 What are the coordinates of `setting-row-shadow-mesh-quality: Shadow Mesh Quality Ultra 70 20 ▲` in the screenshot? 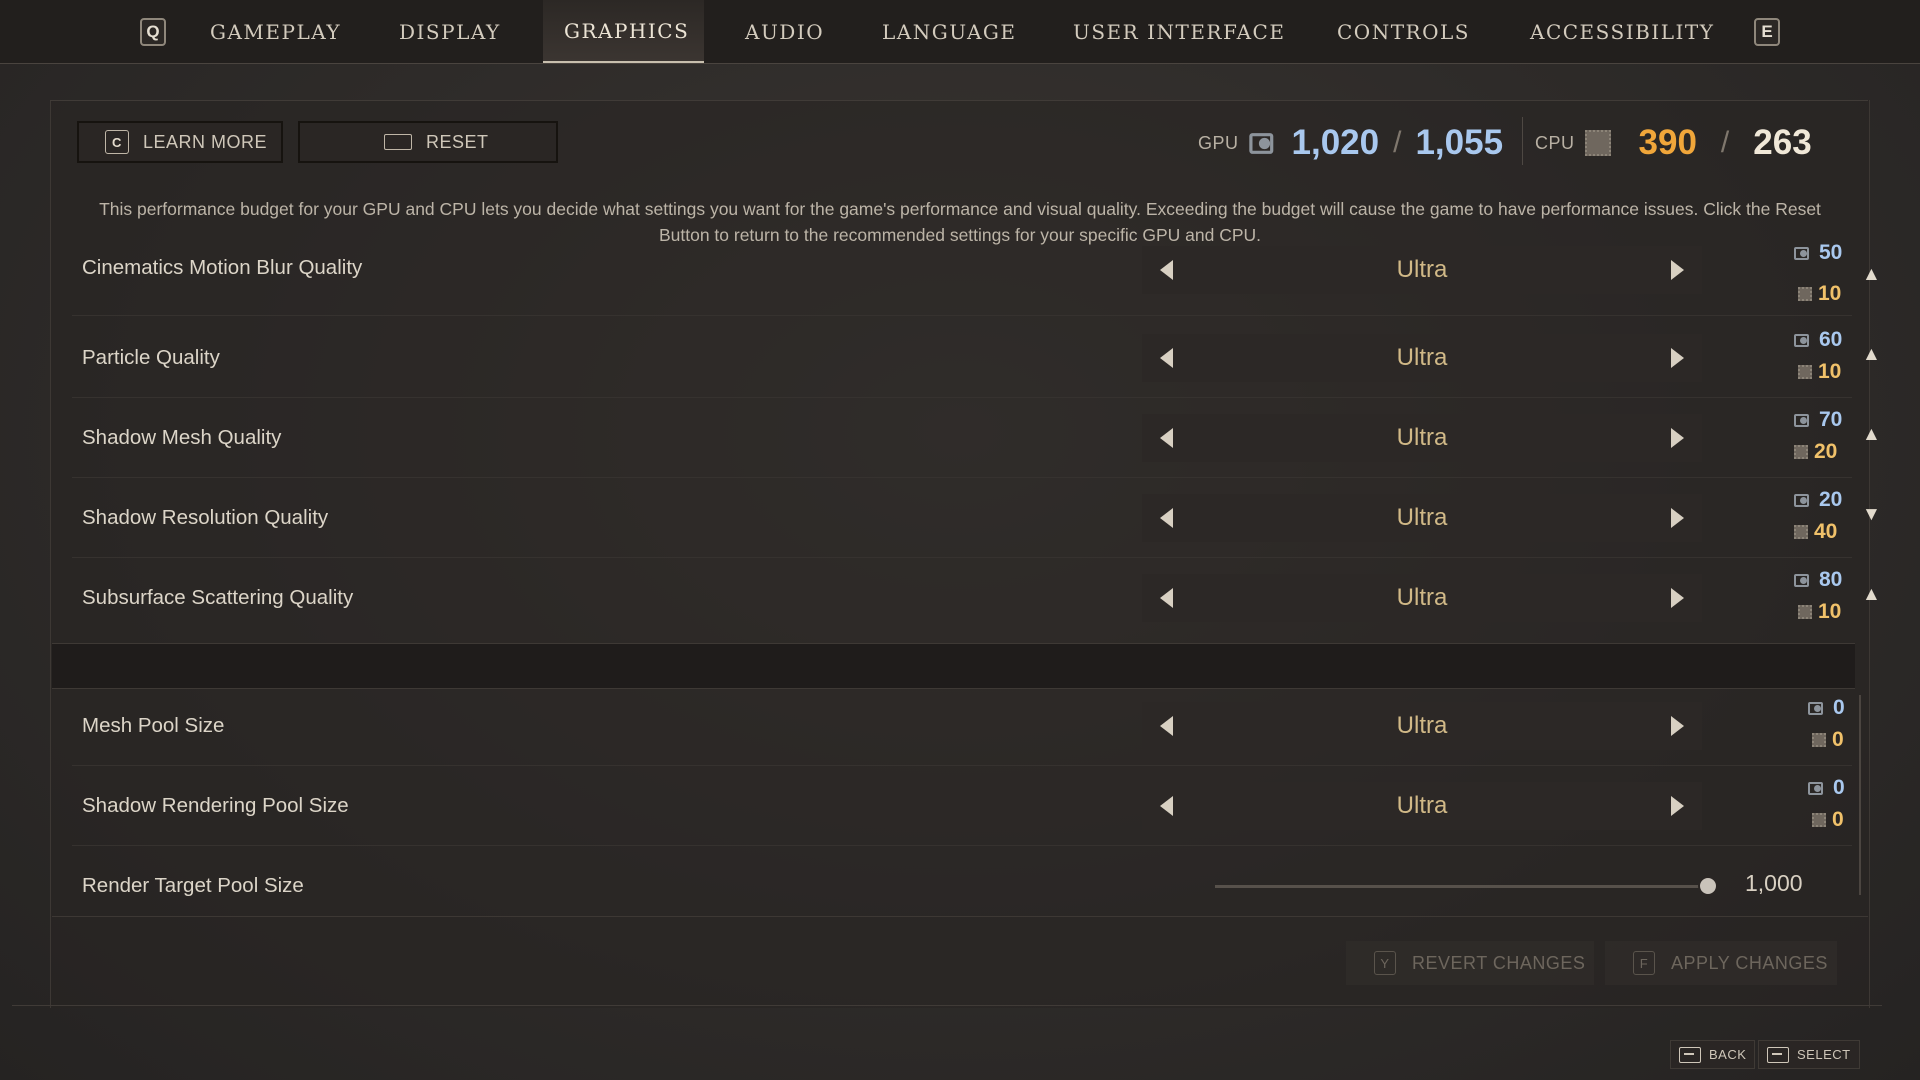 It's located at (966, 438).